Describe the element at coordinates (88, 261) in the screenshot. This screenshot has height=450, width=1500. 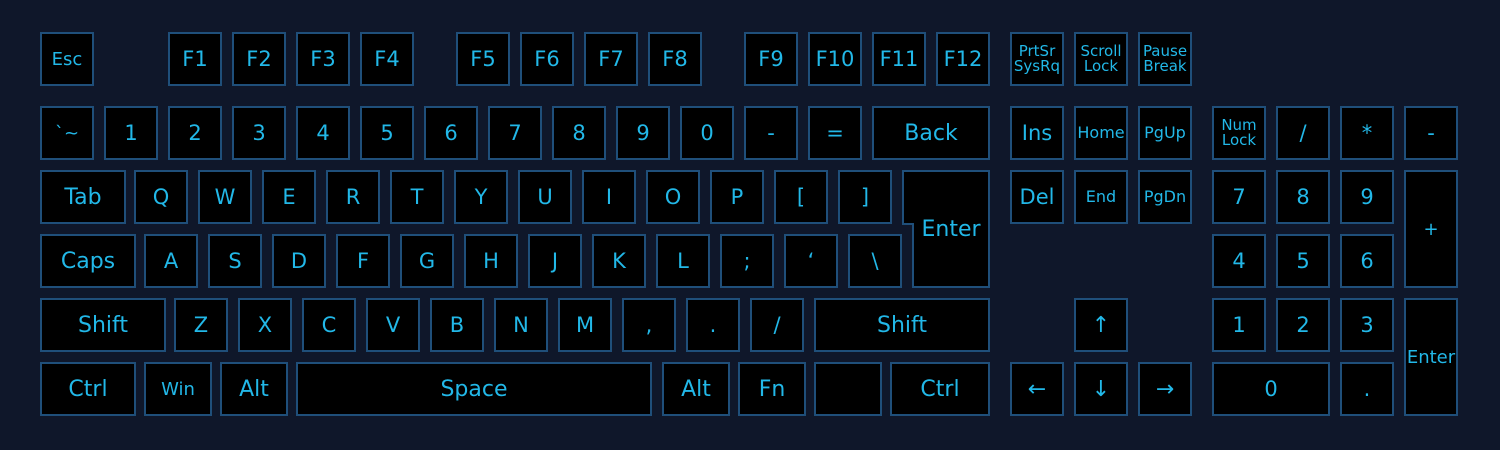
I see `key-caps: Caps` at that location.